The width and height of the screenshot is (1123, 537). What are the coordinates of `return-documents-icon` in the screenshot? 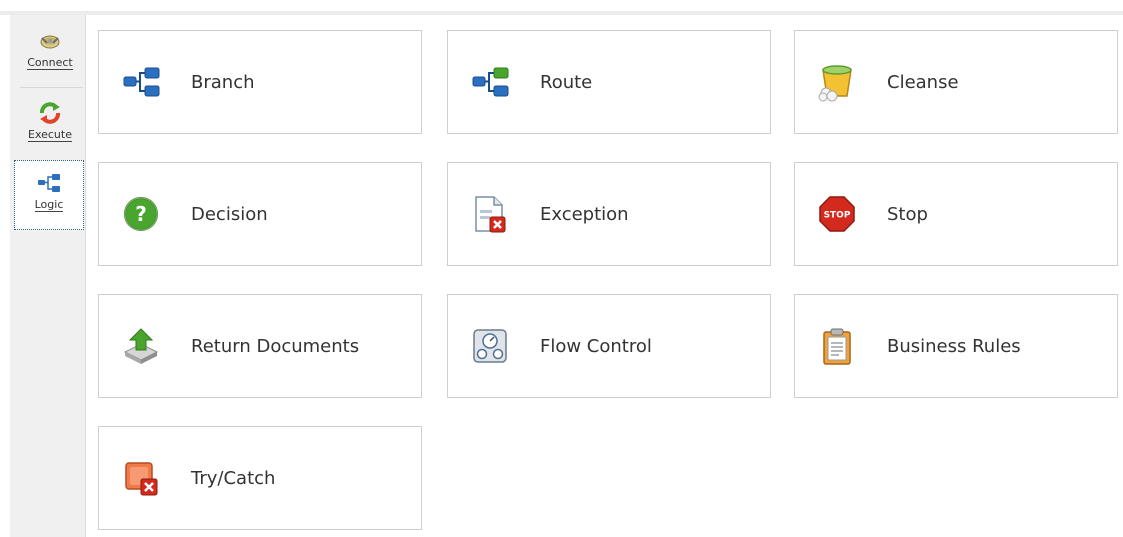 It's located at (141, 346).